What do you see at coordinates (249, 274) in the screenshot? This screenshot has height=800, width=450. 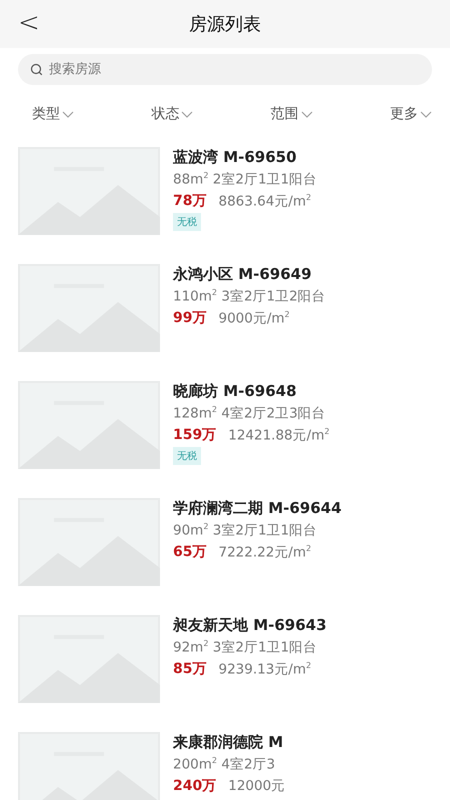 I see `listing-title: 永鸿小区 M-69649` at bounding box center [249, 274].